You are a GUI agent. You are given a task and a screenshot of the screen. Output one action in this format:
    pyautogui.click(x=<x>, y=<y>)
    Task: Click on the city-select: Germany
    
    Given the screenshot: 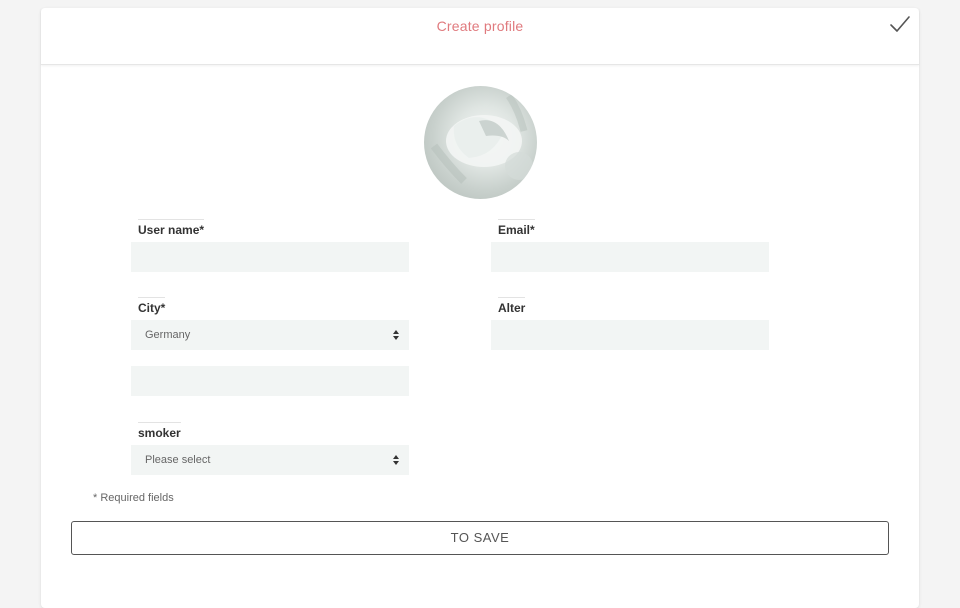 What is the action you would take?
    pyautogui.click(x=270, y=335)
    